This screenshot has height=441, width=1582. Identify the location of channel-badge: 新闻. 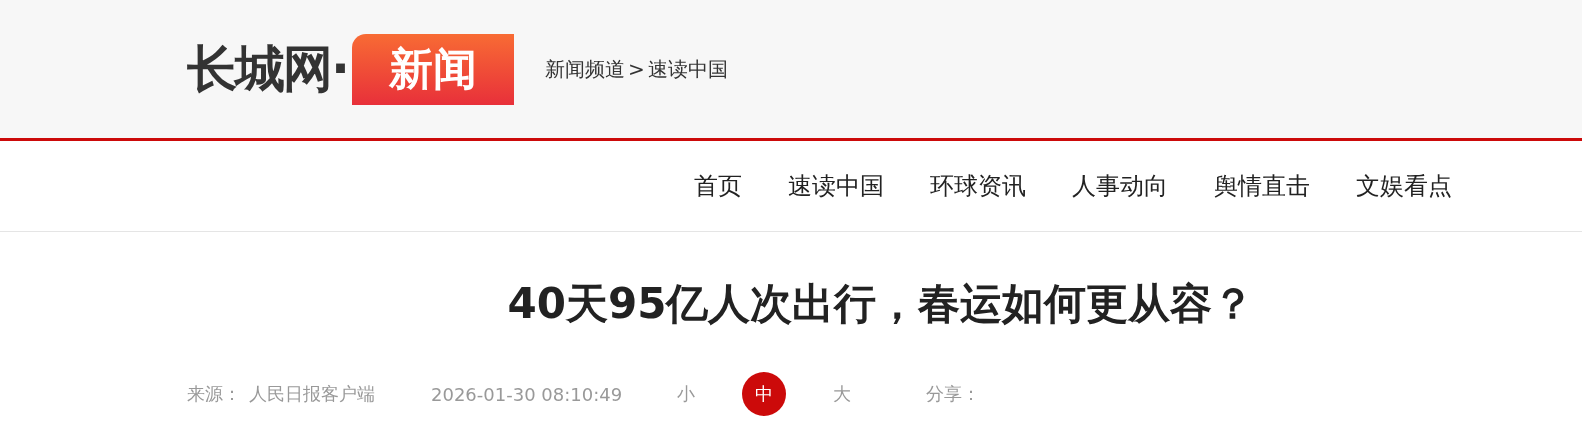
(433, 69).